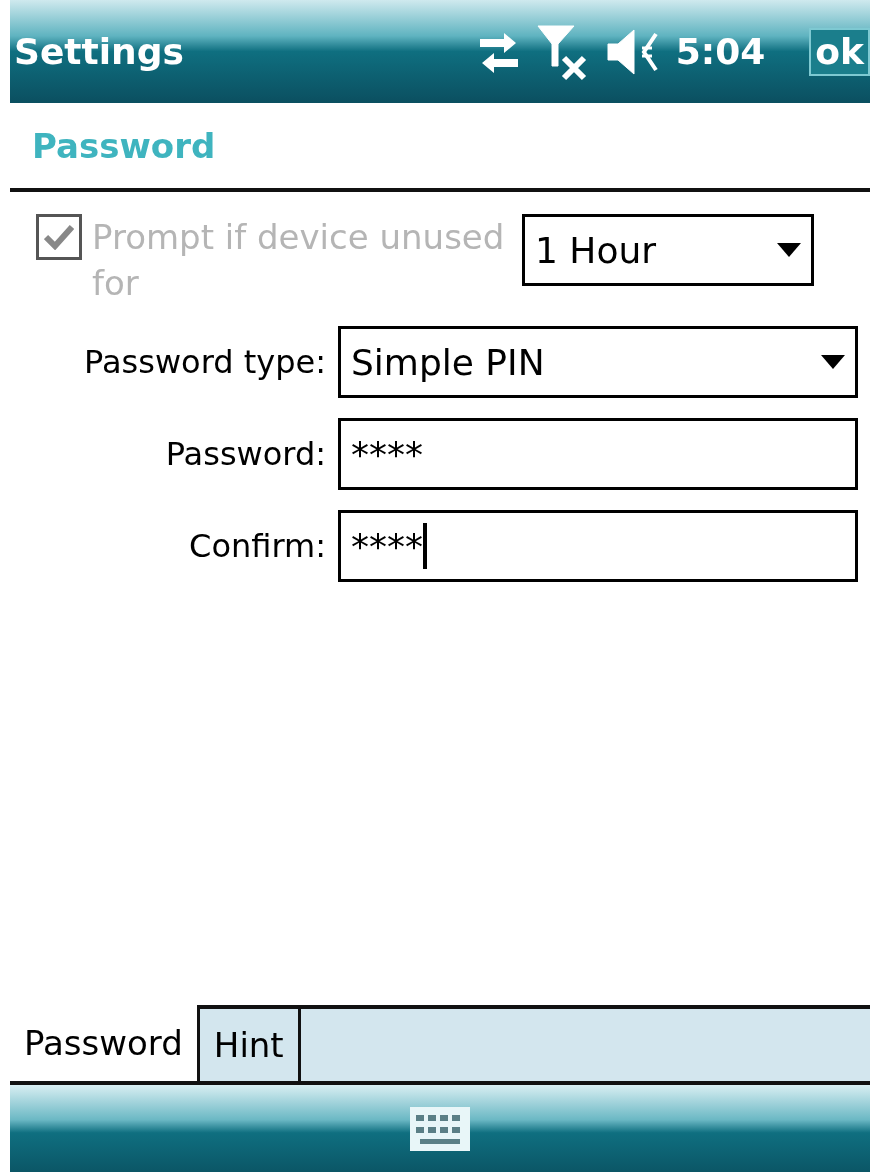 The image size is (870, 1172). Describe the element at coordinates (245, 454) in the screenshot. I see `field-label: Password:` at that location.